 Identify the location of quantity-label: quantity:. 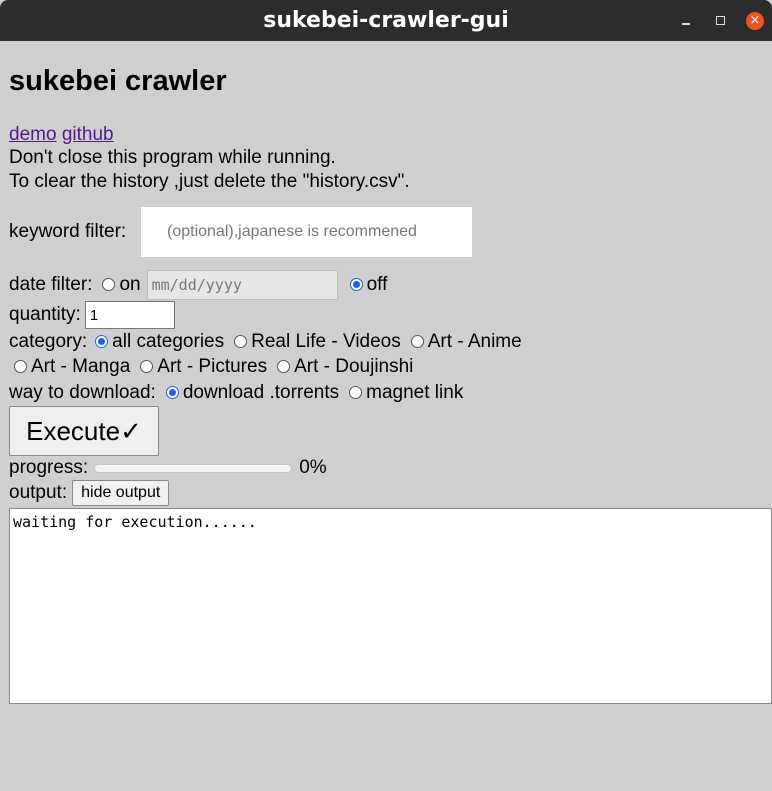
(45, 314).